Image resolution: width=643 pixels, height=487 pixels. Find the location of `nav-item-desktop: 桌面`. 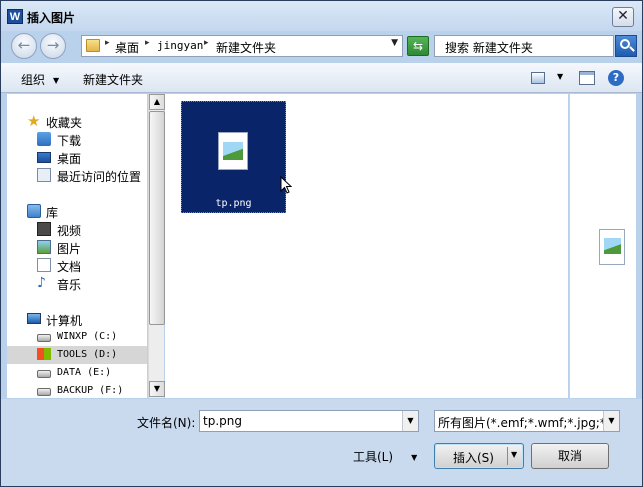

nav-item-desktop: 桌面 is located at coordinates (77, 157).